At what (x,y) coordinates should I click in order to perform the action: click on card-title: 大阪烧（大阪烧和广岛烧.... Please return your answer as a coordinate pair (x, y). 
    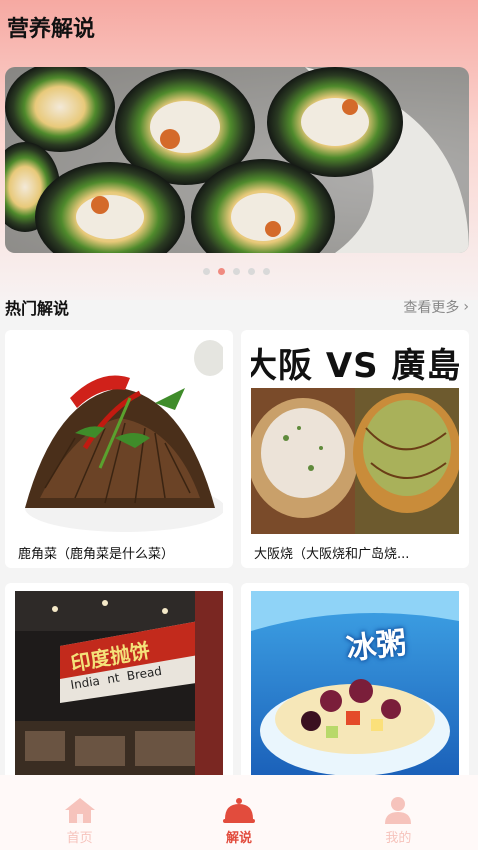
    Looking at the image, I should click on (332, 554).